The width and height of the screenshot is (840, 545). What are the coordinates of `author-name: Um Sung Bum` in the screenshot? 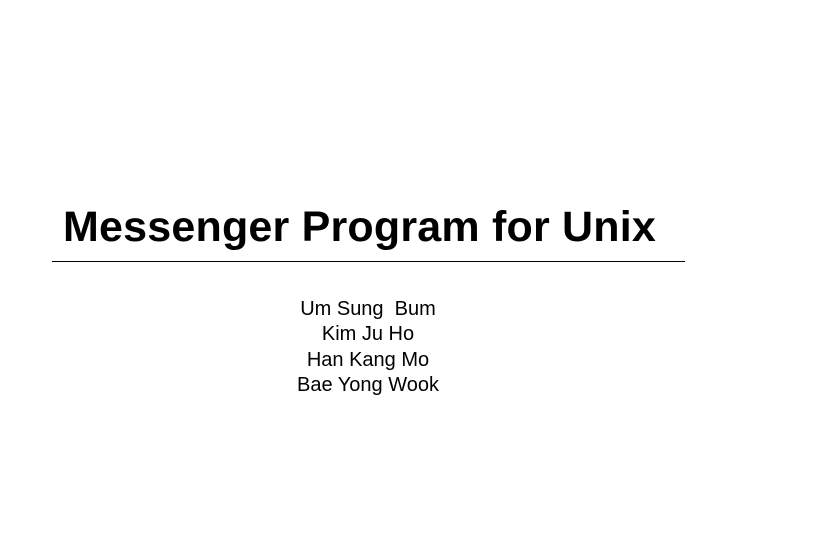 It's located at (368, 309).